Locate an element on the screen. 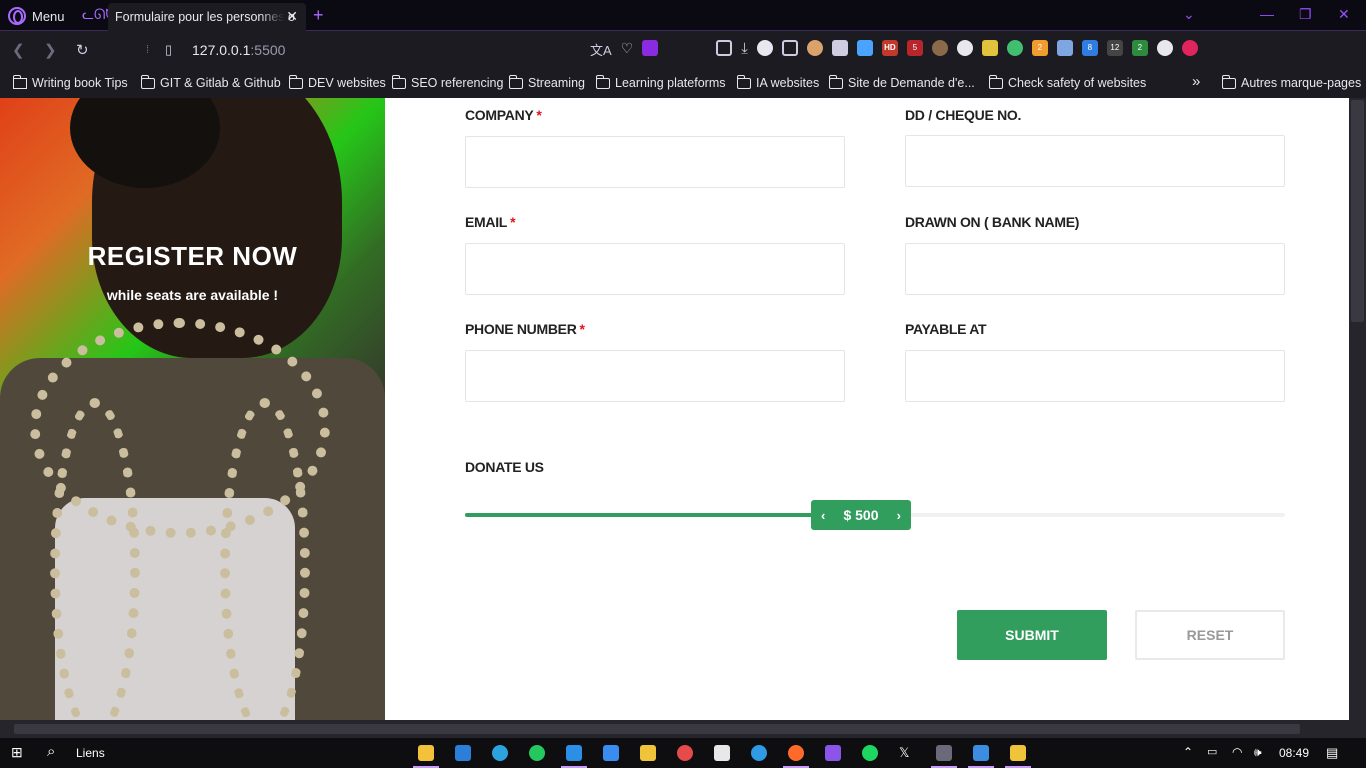 This screenshot has width=1366, height=768. close-window-icon: ✕ is located at coordinates (1344, 14).